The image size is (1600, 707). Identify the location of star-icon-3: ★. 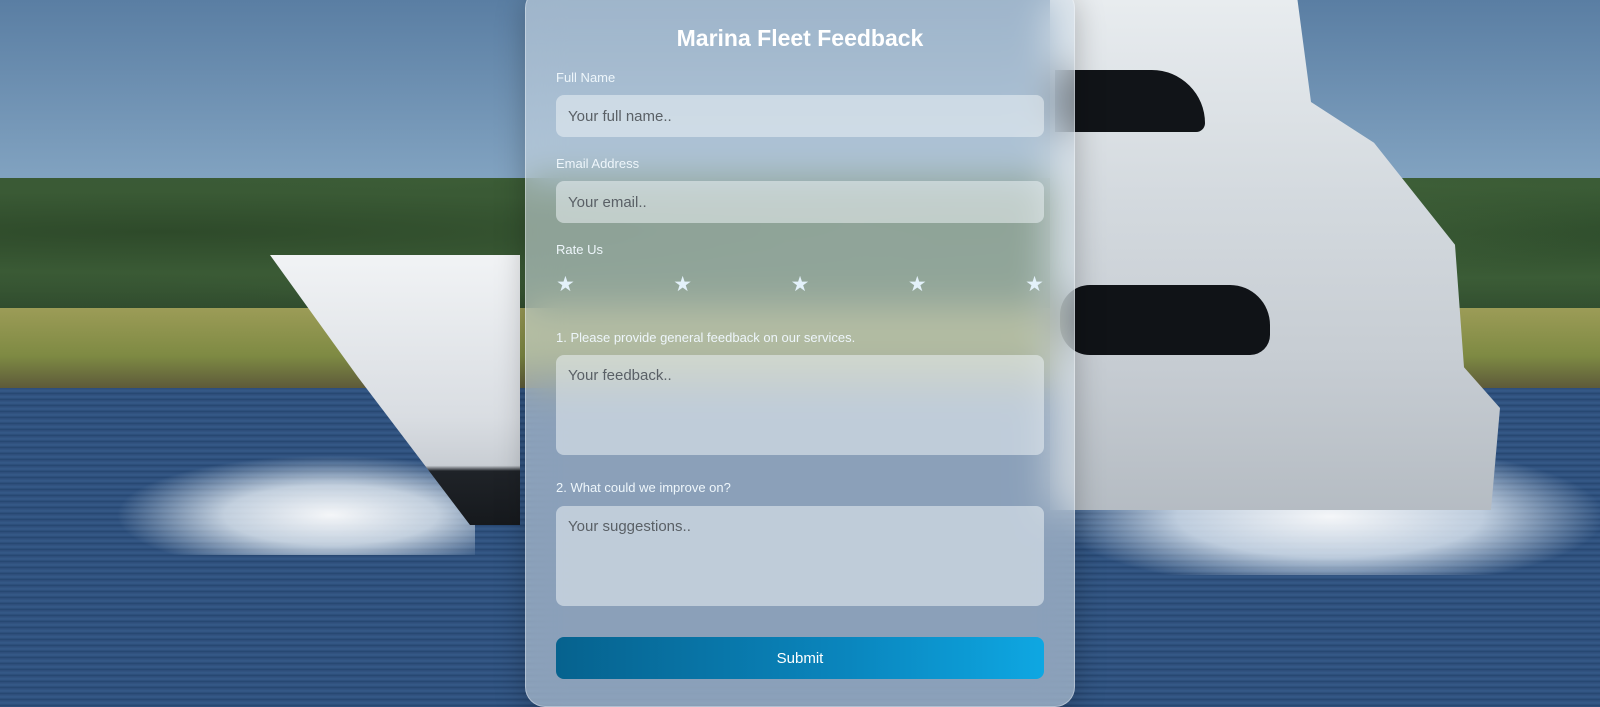
(800, 284).